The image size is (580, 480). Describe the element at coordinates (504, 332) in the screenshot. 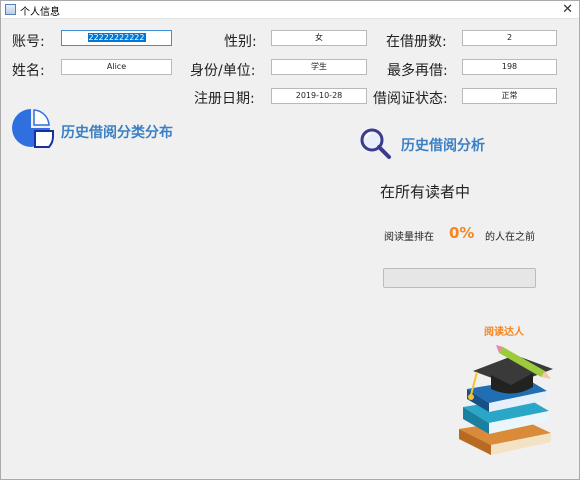

I see `reading-expert-badge: 阅读达人` at that location.